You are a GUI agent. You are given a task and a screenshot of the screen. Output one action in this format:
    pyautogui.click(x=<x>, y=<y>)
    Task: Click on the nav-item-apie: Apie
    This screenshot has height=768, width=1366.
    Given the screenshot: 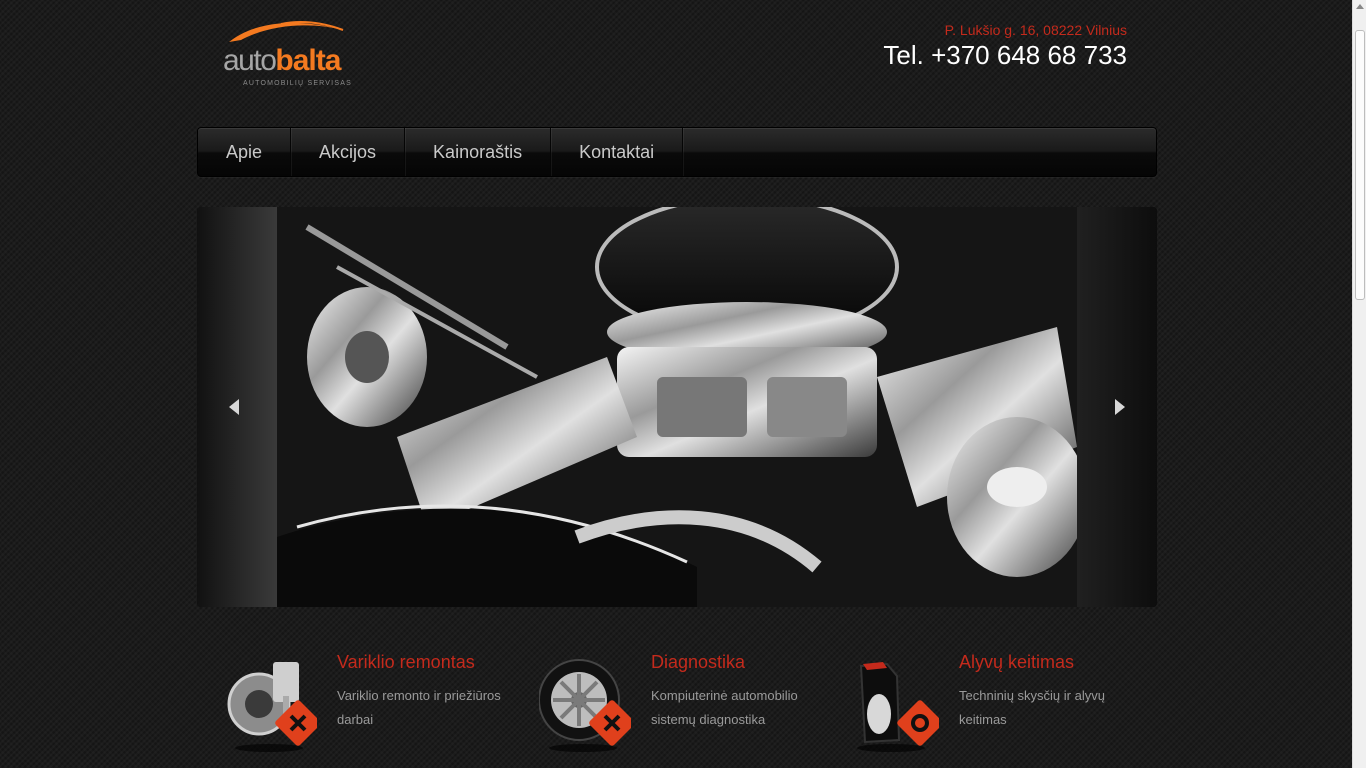 What is the action you would take?
    pyautogui.click(x=245, y=152)
    